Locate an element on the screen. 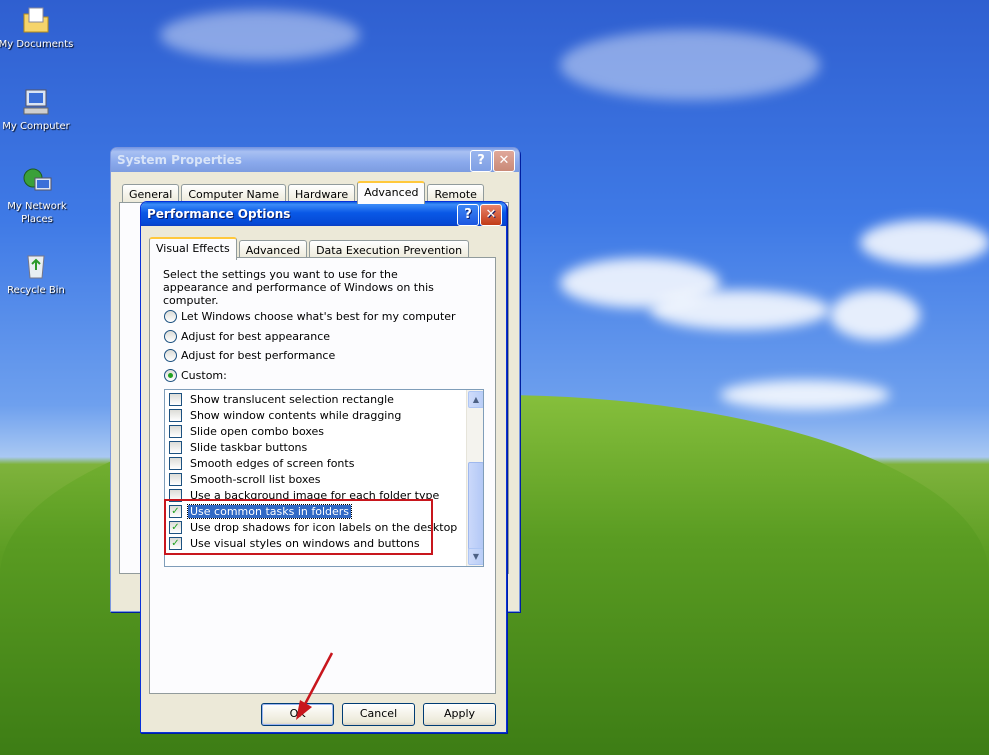 This screenshot has width=989, height=755. vertical-scrollbar: ▲ ▼ is located at coordinates (474, 478).